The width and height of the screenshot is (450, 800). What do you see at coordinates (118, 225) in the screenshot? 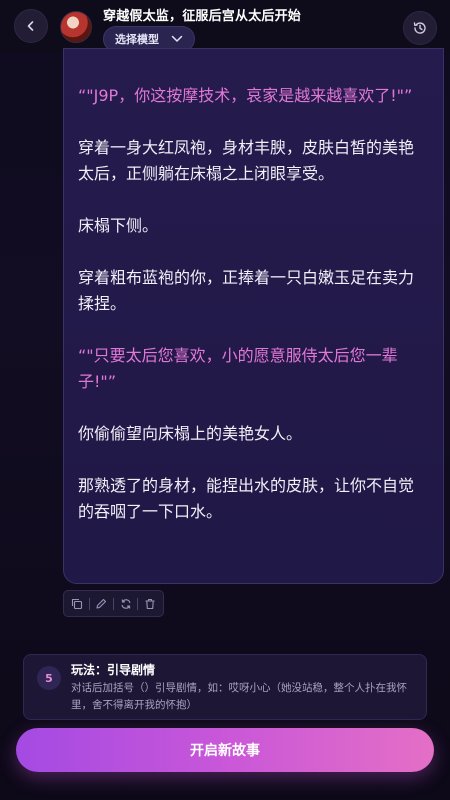
I see `message-paragraph: 床榻下侧。` at bounding box center [118, 225].